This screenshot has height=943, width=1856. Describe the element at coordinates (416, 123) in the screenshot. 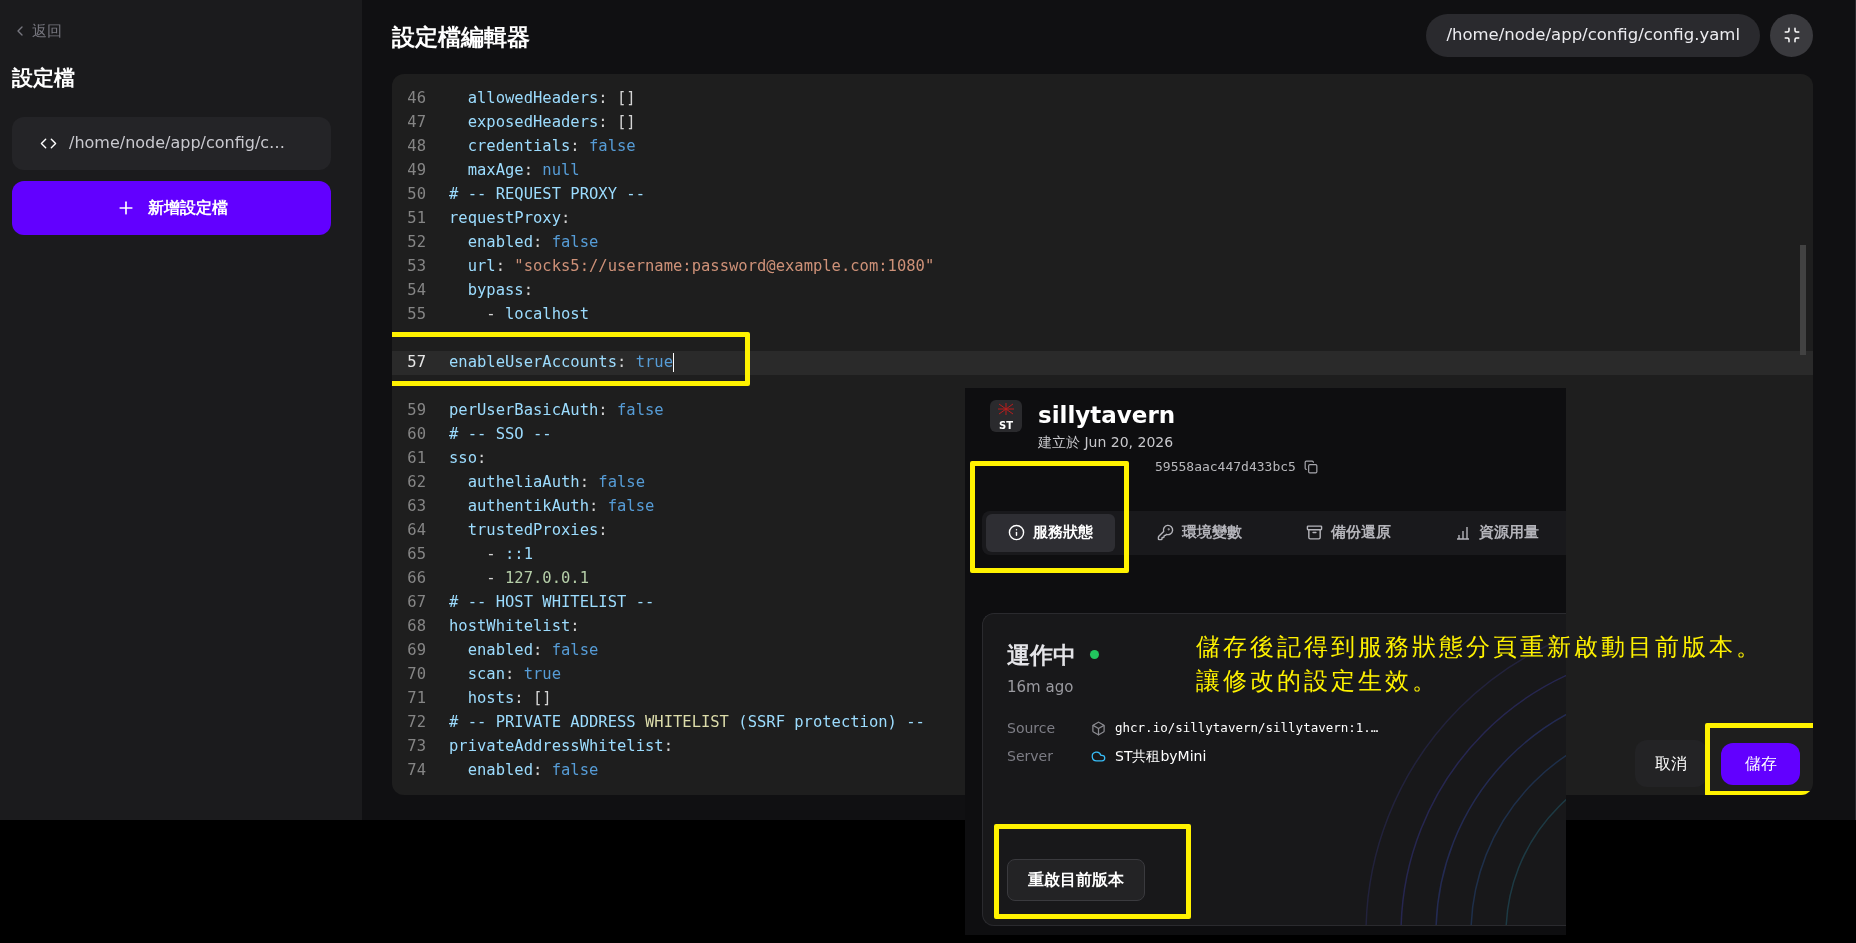

I see `line-number: 47` at that location.